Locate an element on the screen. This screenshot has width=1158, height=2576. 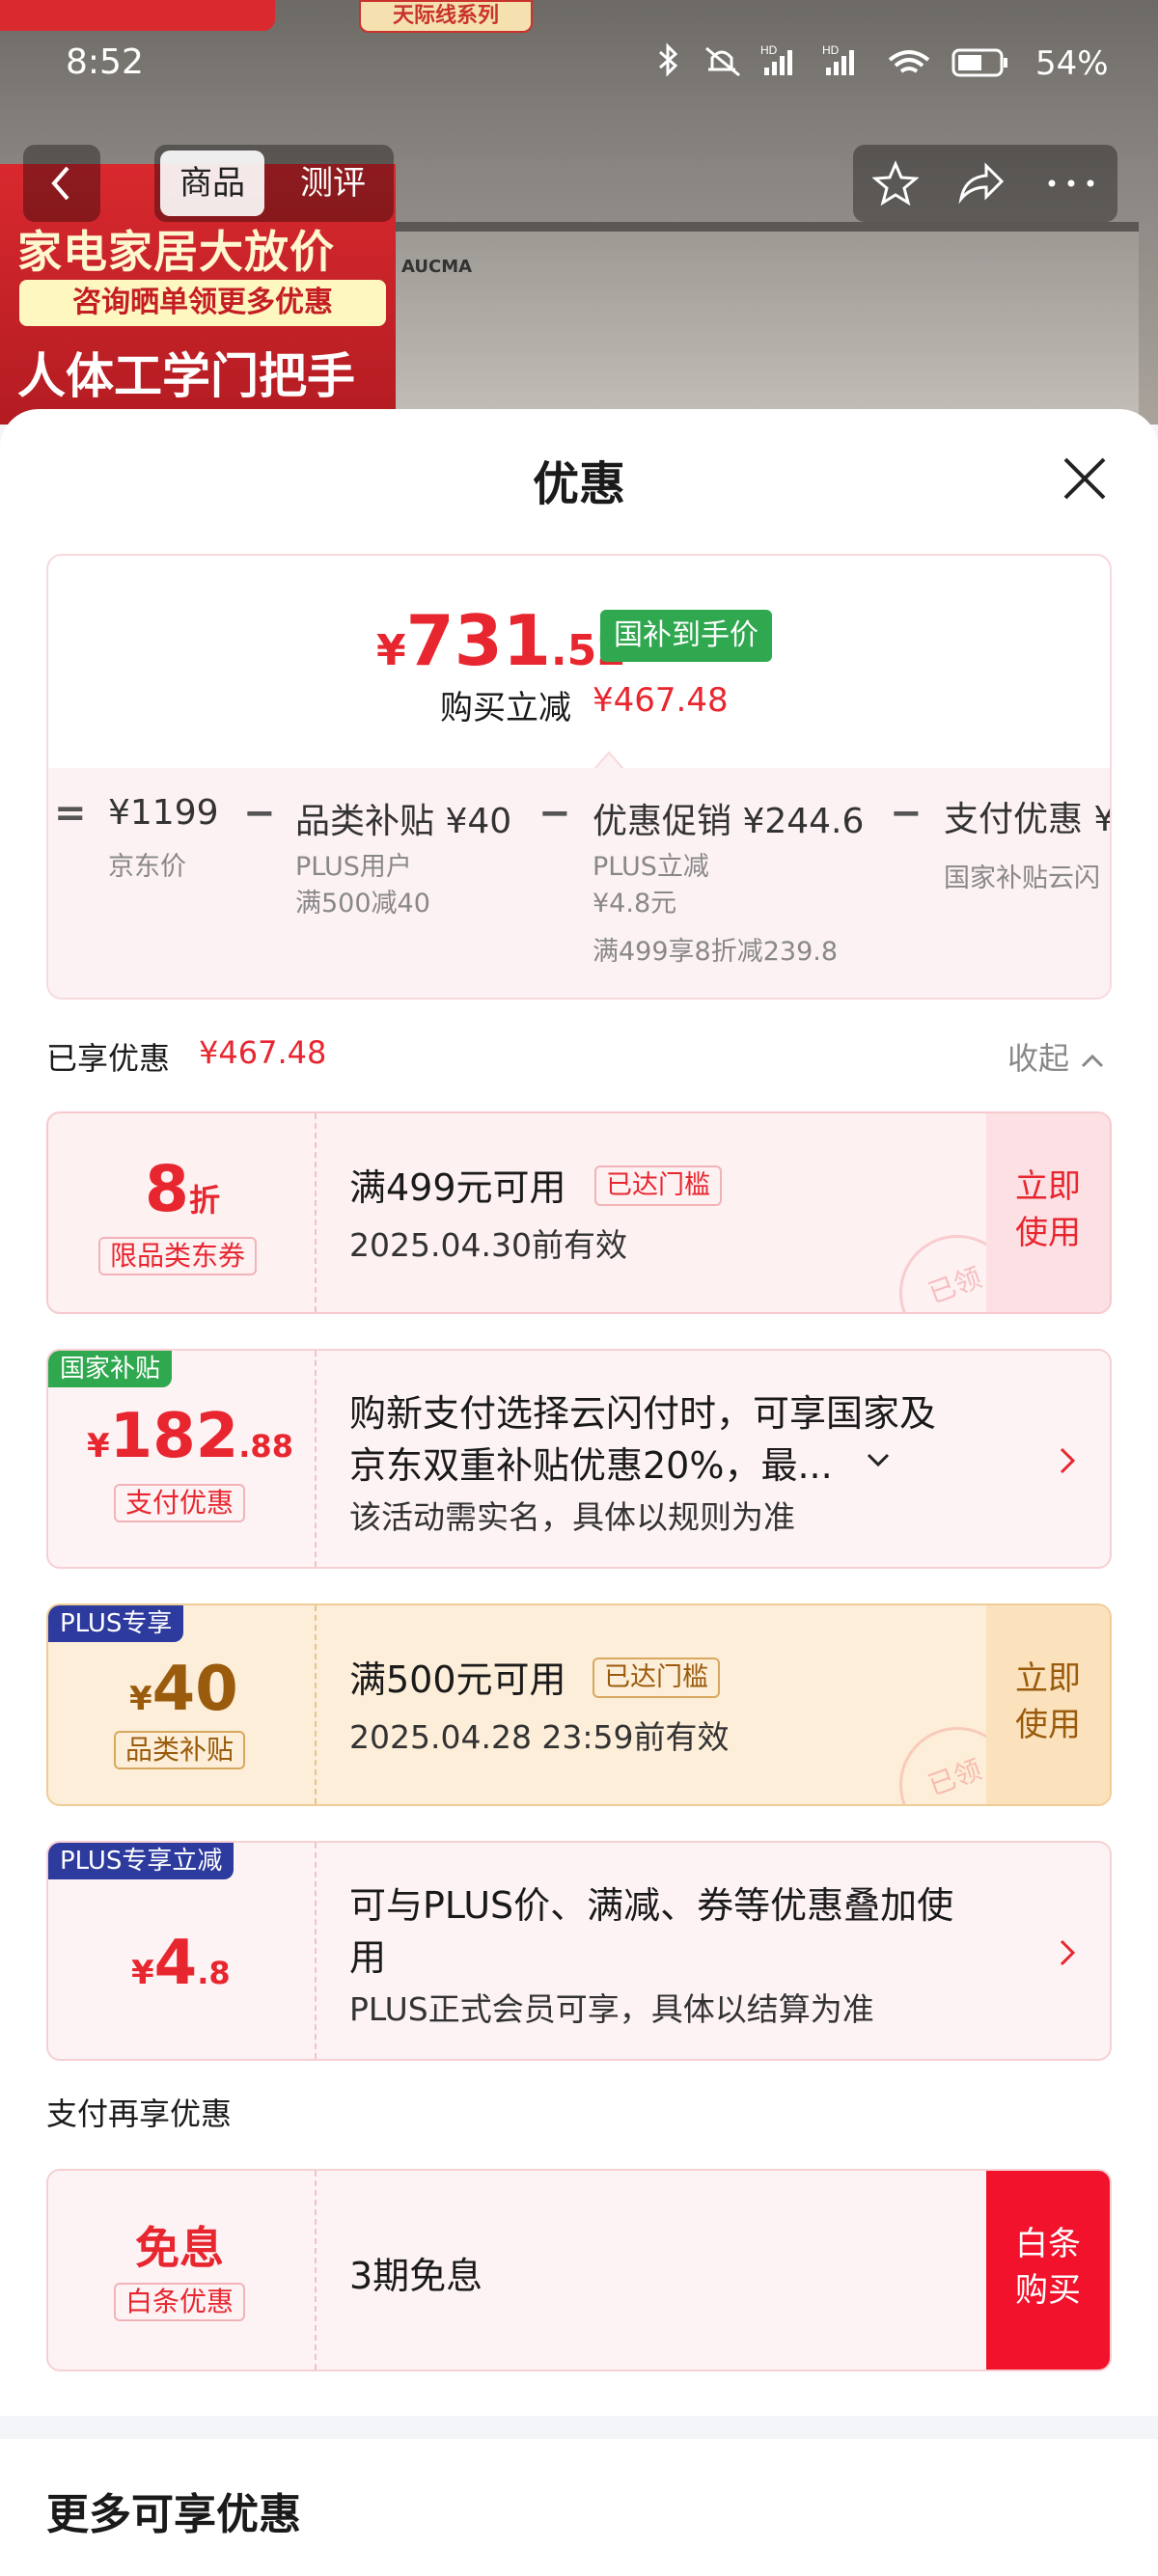
tab-product: 商品 is located at coordinates (212, 184).